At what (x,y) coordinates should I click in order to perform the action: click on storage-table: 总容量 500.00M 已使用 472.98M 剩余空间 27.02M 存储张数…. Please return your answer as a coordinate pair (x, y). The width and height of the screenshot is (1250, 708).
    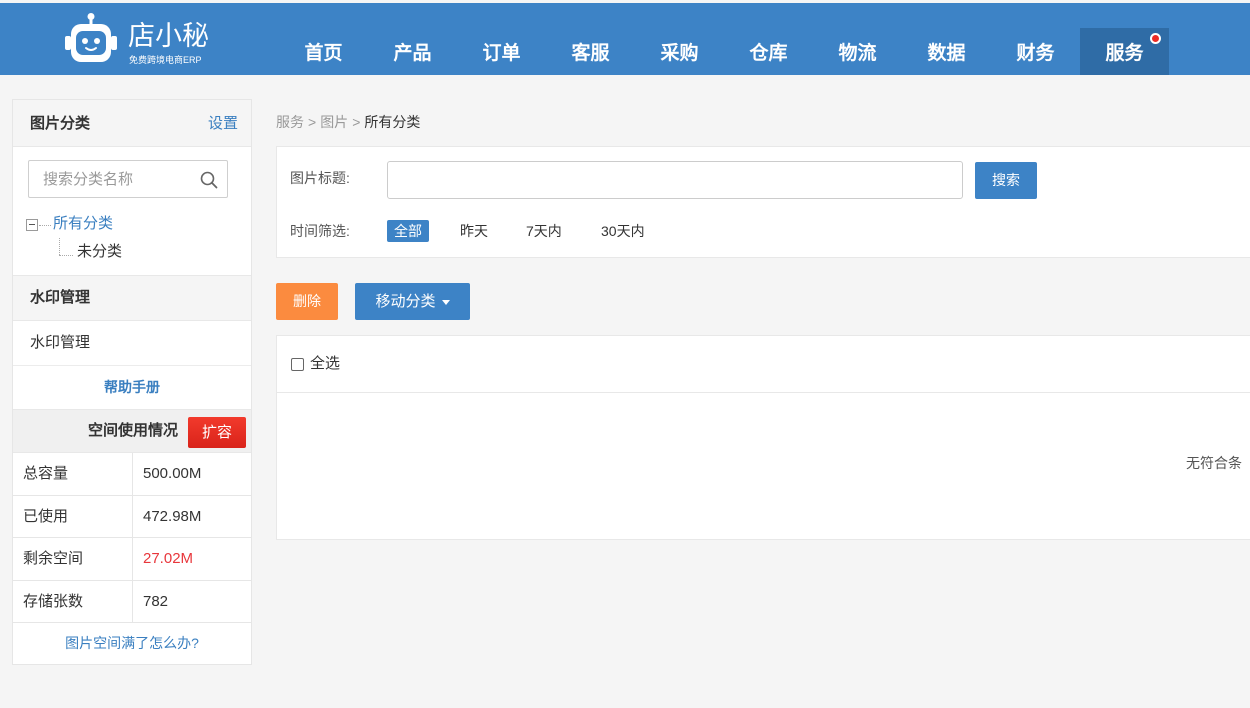
    Looking at the image, I should click on (132, 538).